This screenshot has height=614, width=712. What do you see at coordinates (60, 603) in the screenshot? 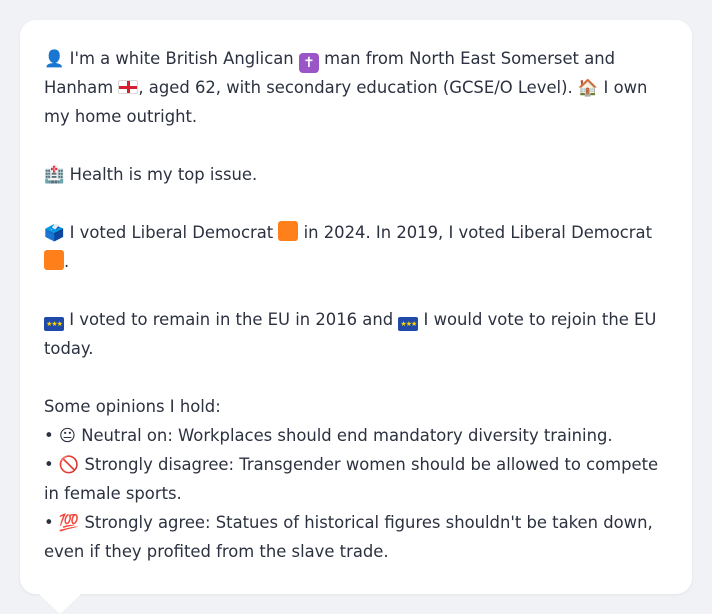
I see `speech-bubble-tail` at bounding box center [60, 603].